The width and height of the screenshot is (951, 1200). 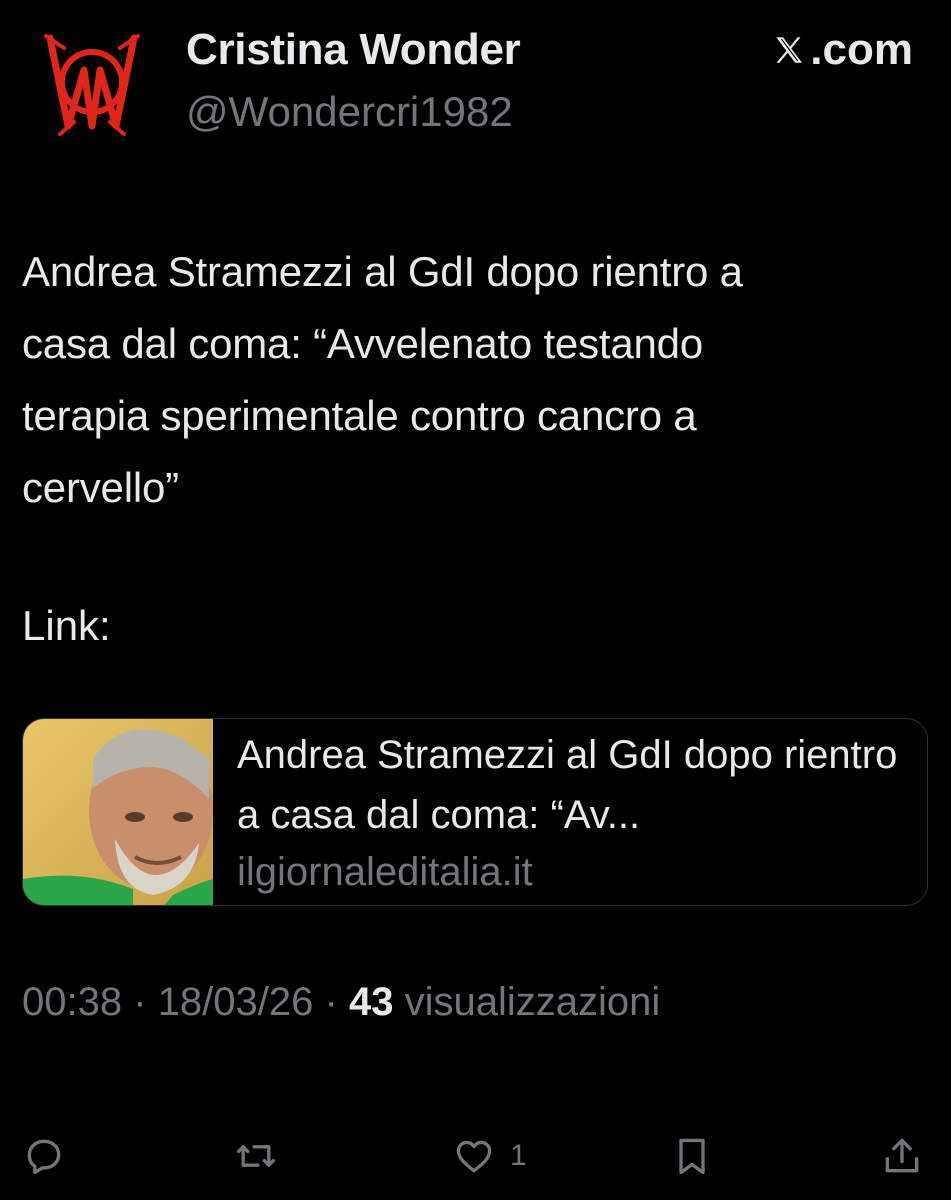 I want to click on repost-icon, so click(x=256, y=1156).